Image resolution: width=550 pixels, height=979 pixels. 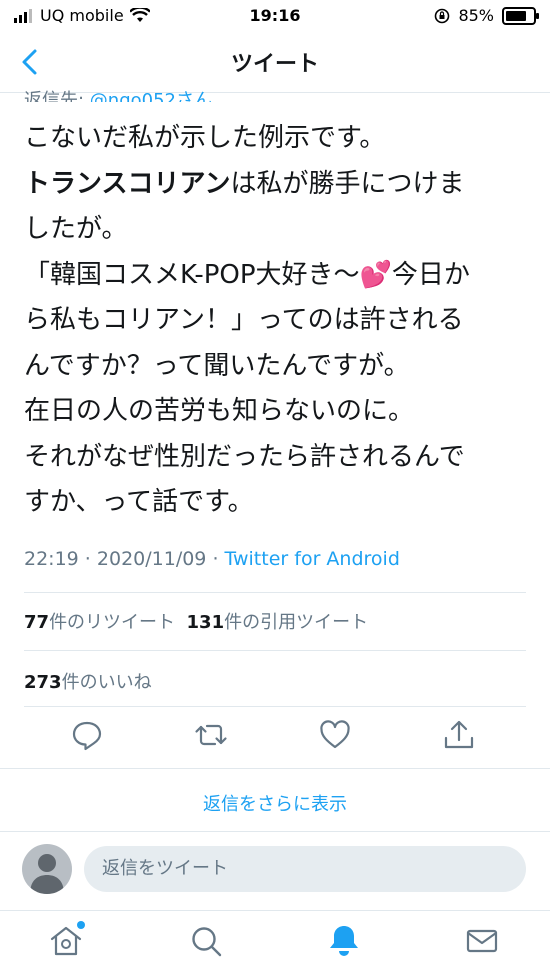 I want to click on retweet-stats: 77件のリツイート 131件の引用ツイート, so click(x=196, y=621).